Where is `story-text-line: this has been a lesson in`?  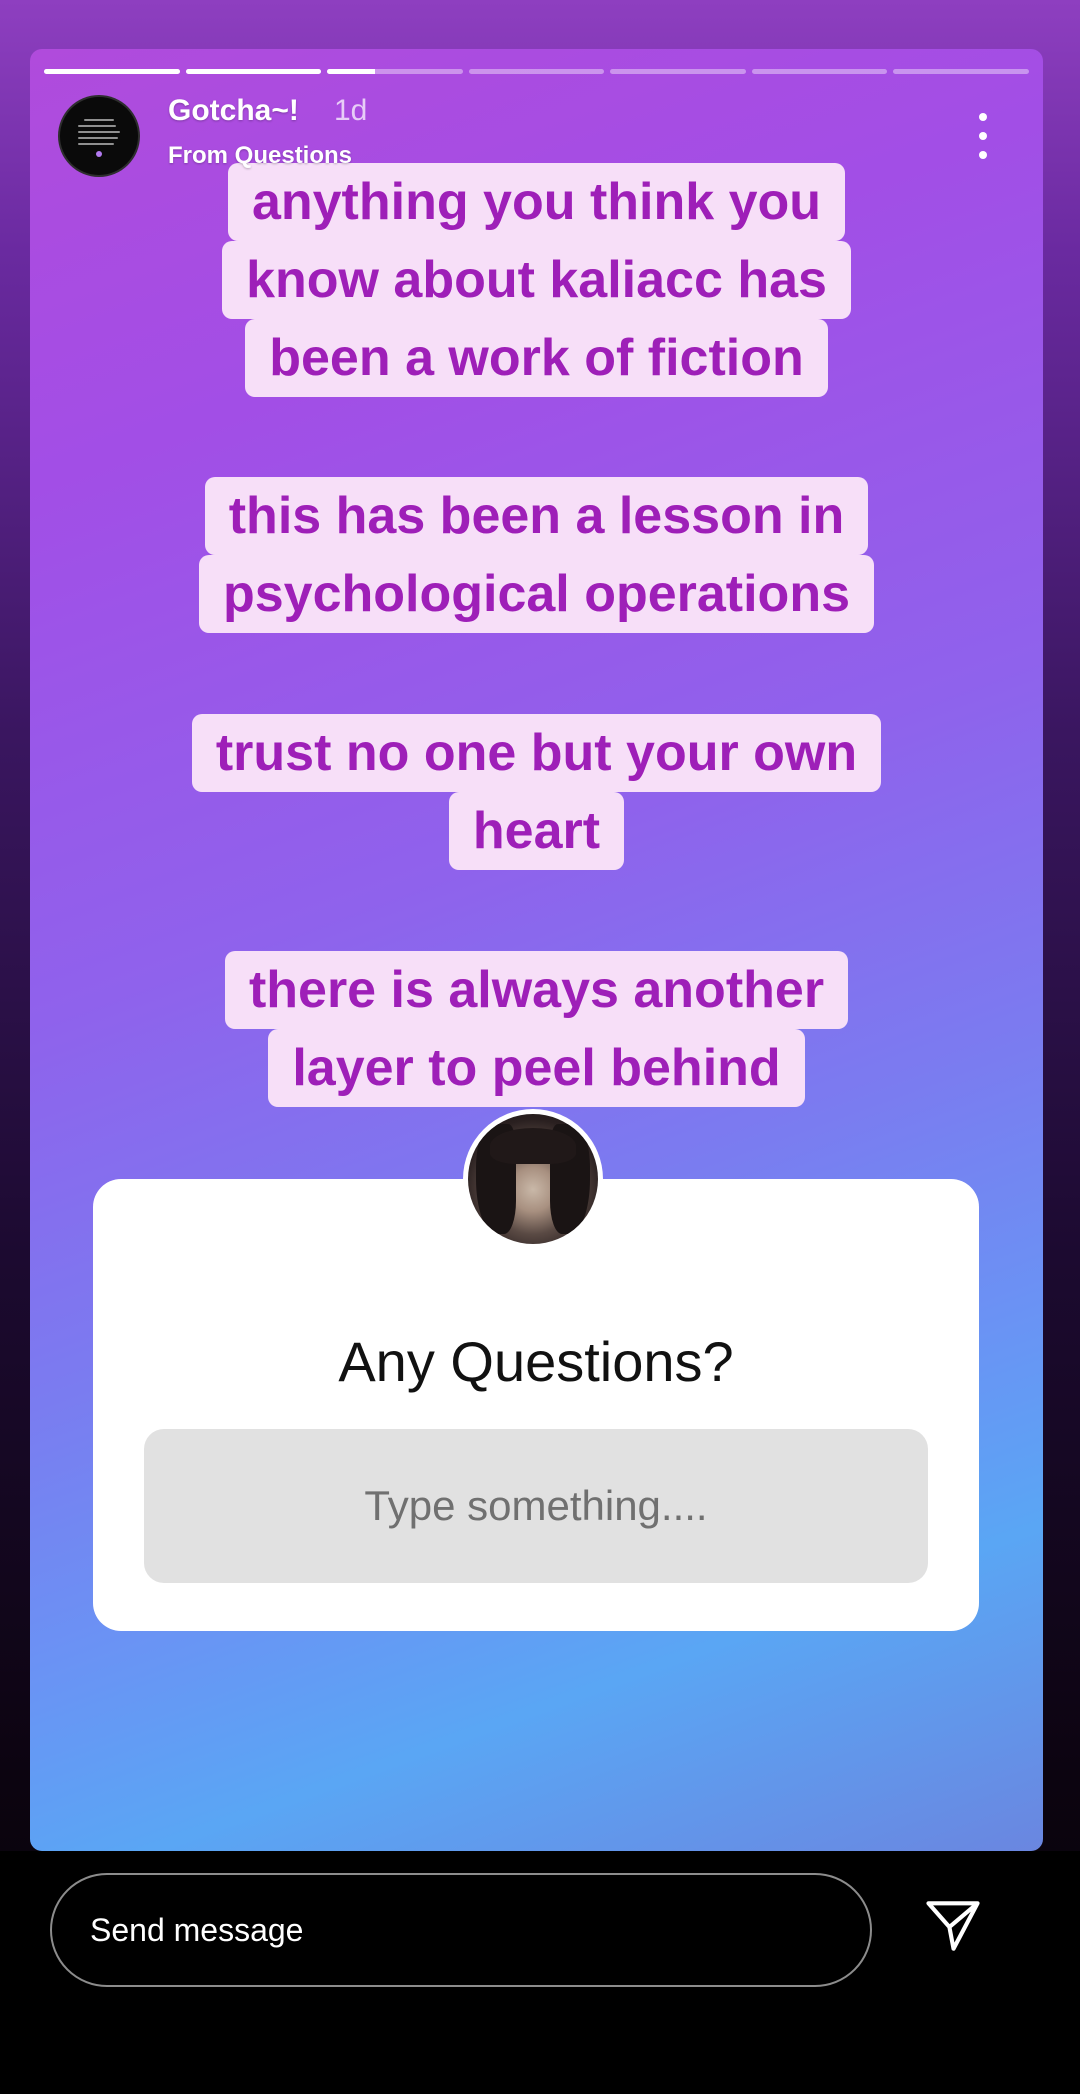
story-text-line: this has been a lesson in is located at coordinates (536, 516).